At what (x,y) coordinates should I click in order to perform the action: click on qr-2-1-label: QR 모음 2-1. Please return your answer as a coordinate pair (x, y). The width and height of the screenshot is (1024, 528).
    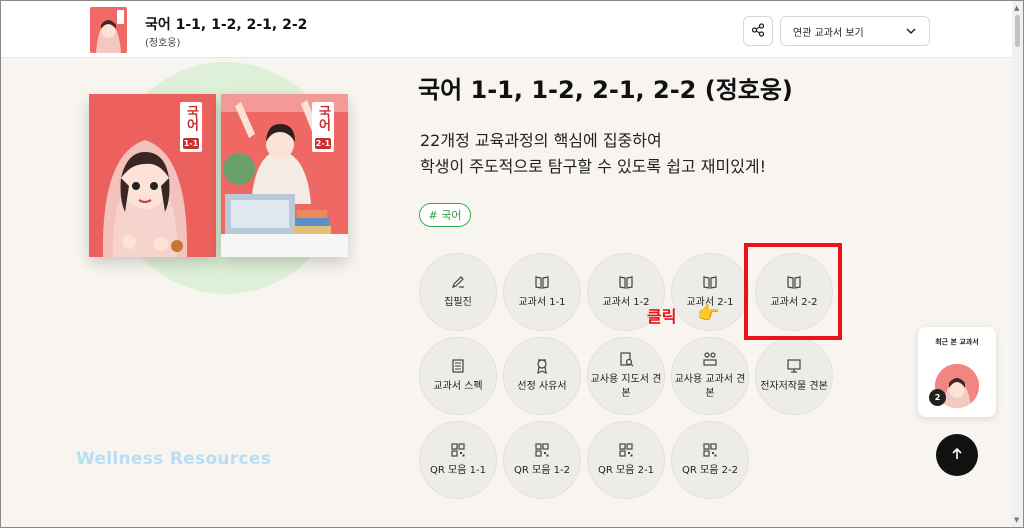
    Looking at the image, I should click on (626, 470).